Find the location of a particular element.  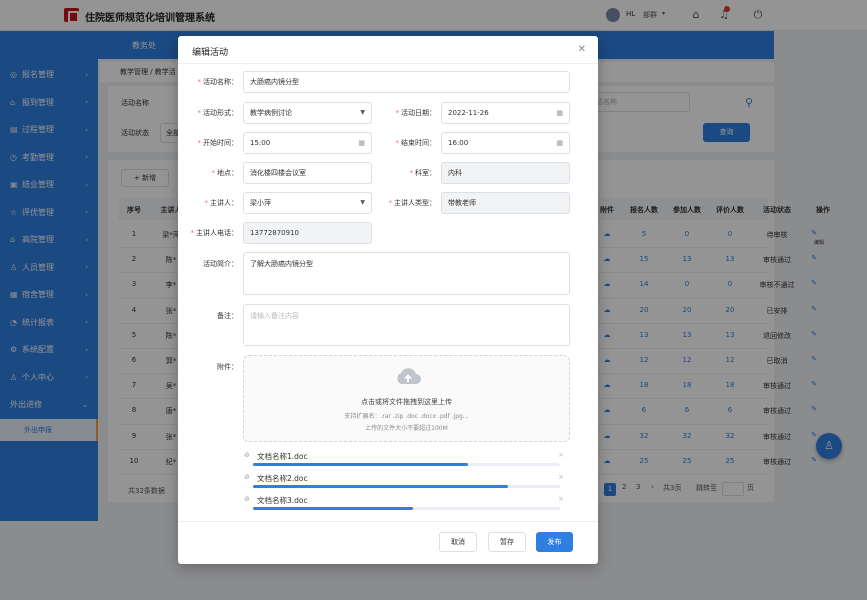

label-remark: 备注： is located at coordinates (227, 316).